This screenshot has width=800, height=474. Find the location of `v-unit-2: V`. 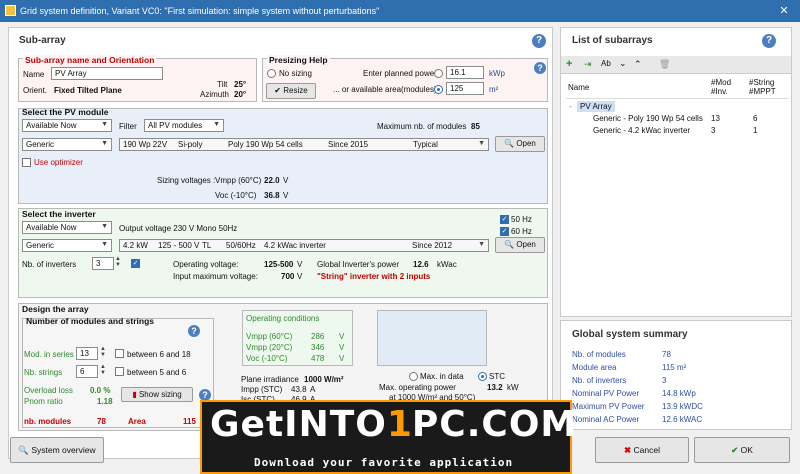

v-unit-2: V is located at coordinates (342, 347).